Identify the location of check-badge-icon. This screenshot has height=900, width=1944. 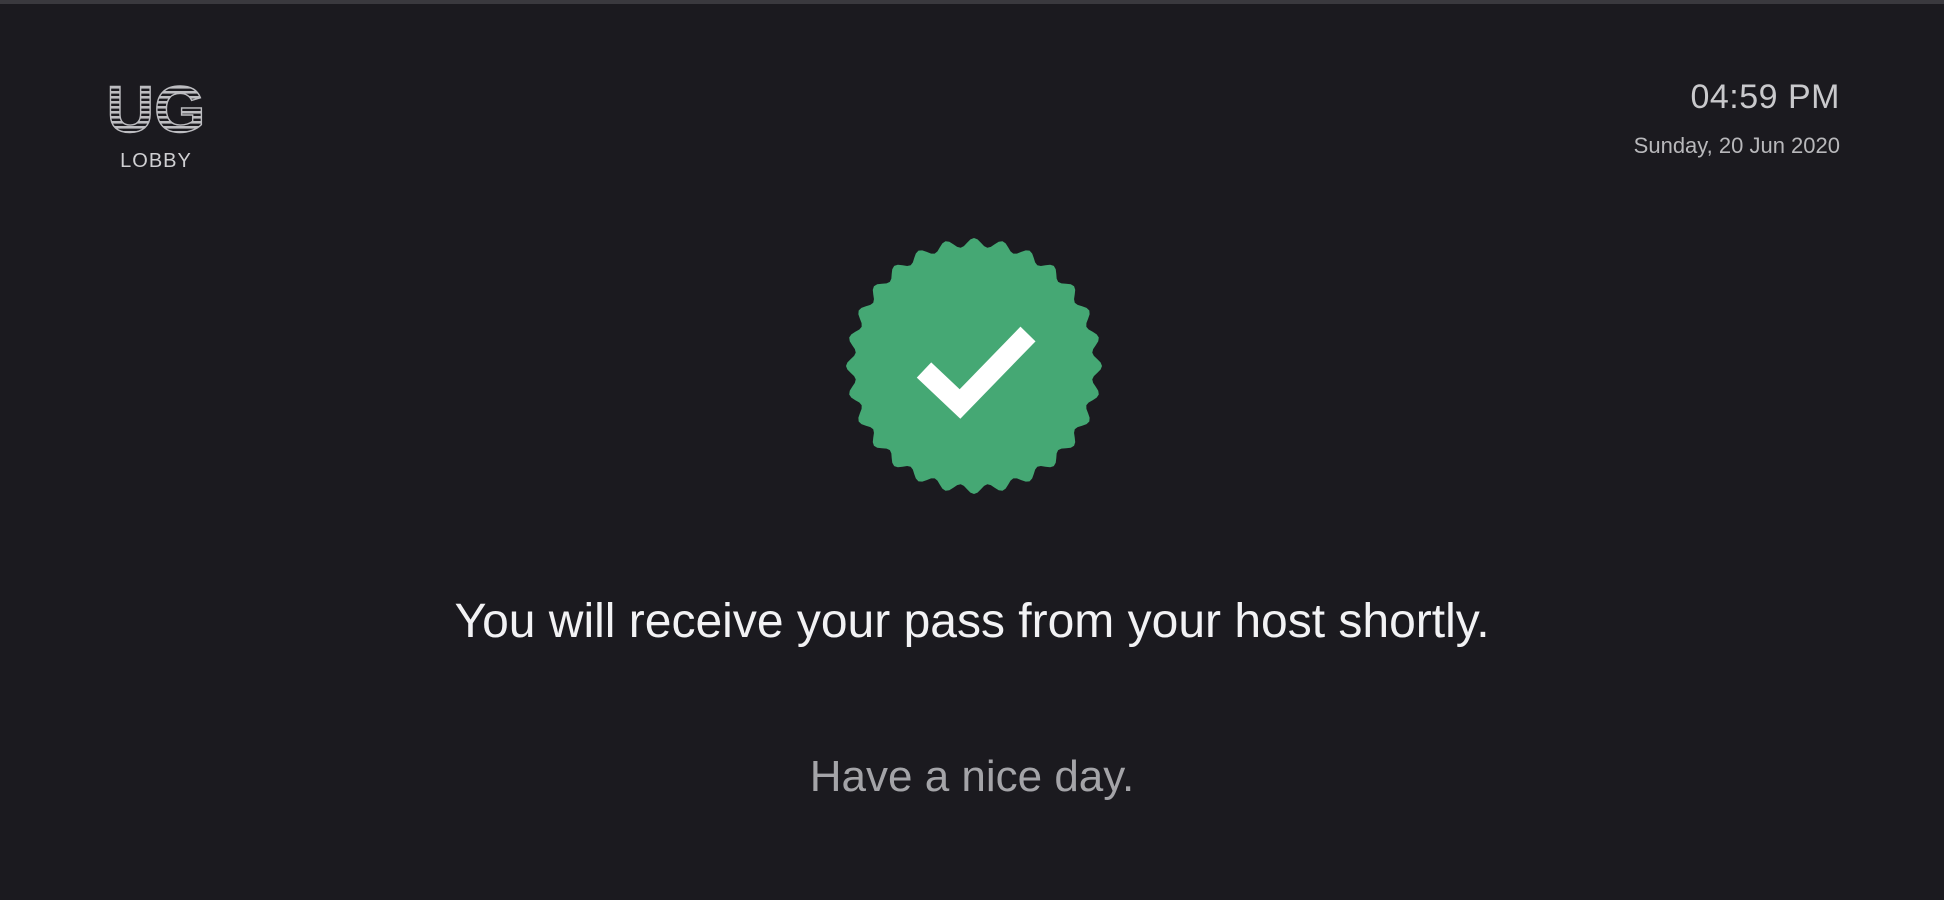
(974, 366).